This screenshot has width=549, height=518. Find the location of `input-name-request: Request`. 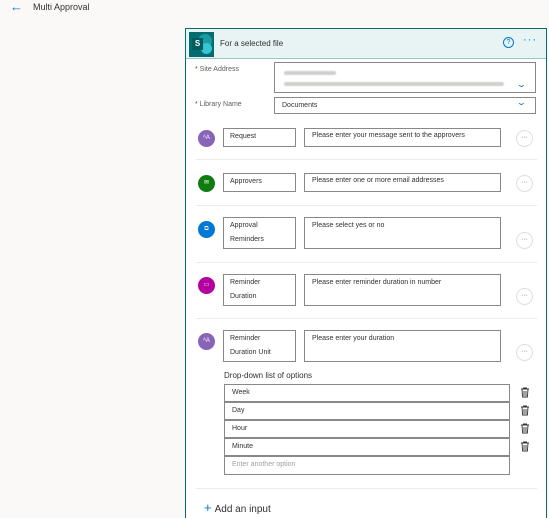

input-name-request: Request is located at coordinates (259, 137).